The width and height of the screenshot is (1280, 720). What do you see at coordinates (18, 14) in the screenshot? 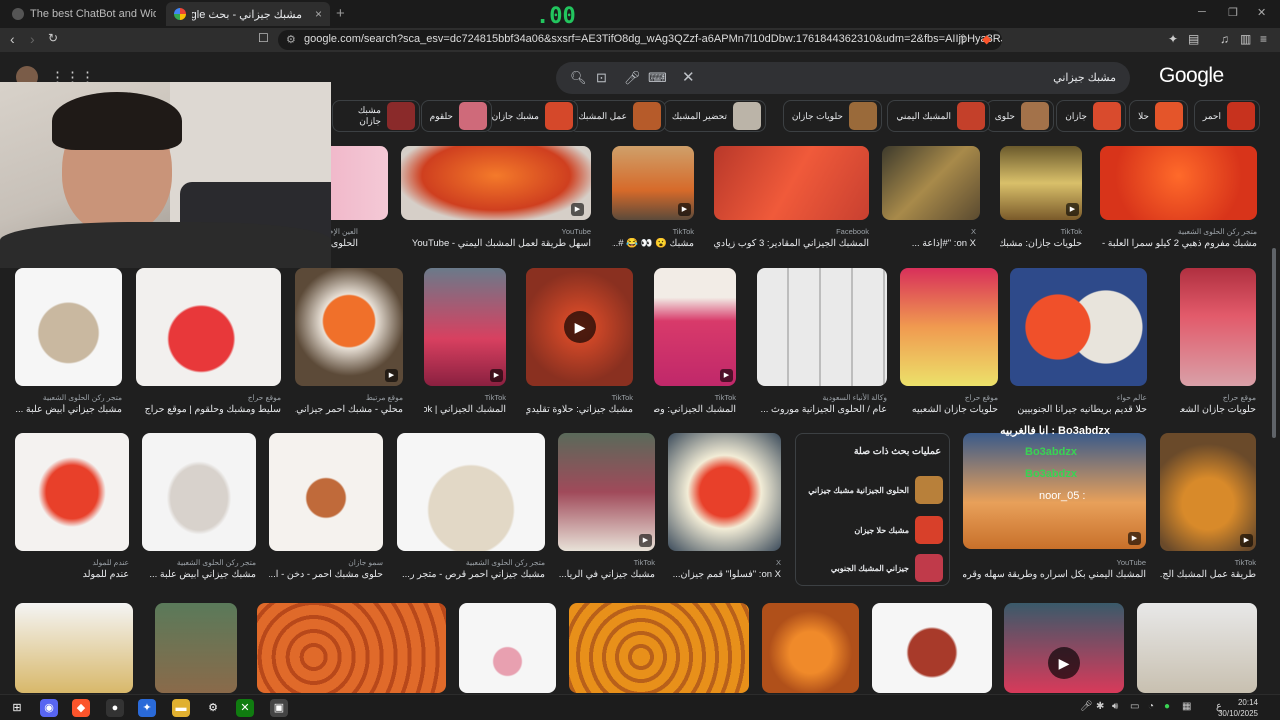
I see `site-favicon-icon` at bounding box center [18, 14].